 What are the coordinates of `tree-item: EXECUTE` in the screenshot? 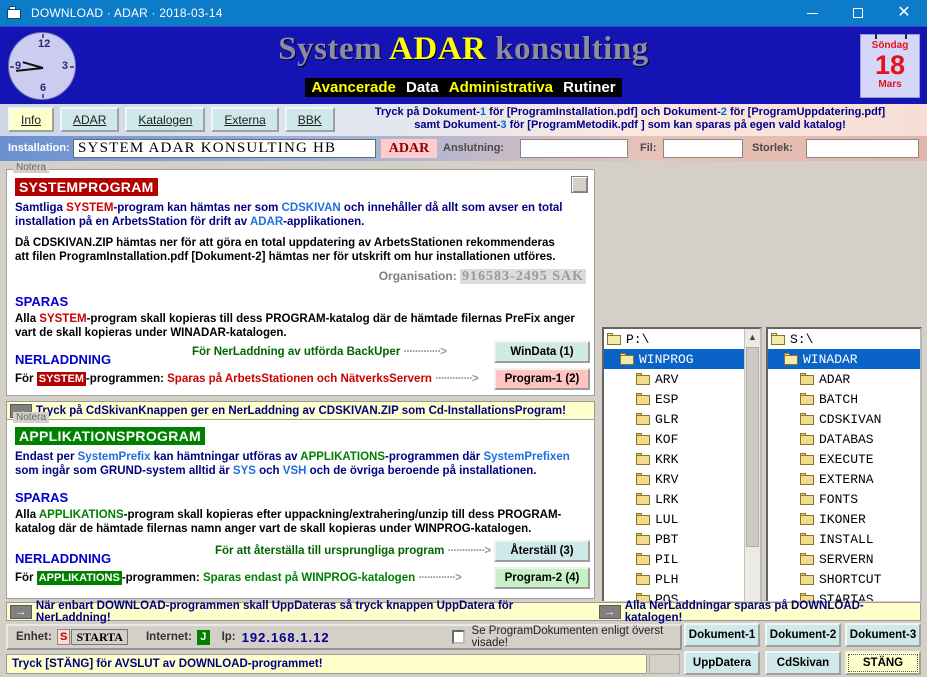 It's located at (844, 459).